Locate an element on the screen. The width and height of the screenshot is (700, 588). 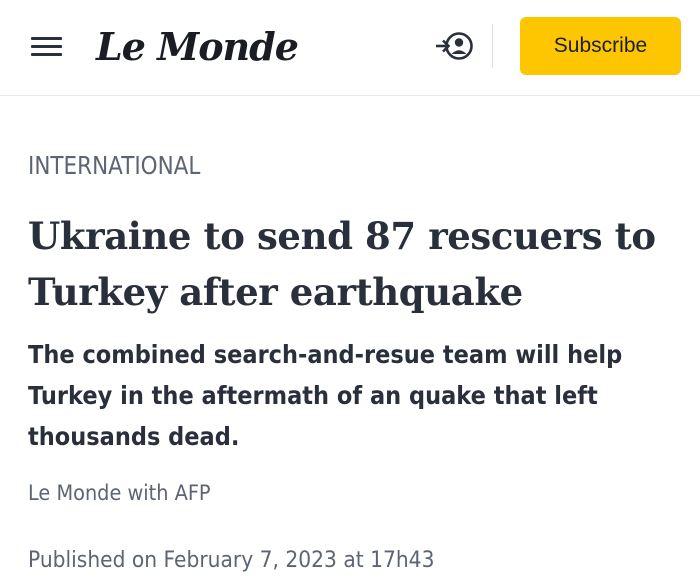
section-label: INTERNATIONAL is located at coordinates (114, 165).